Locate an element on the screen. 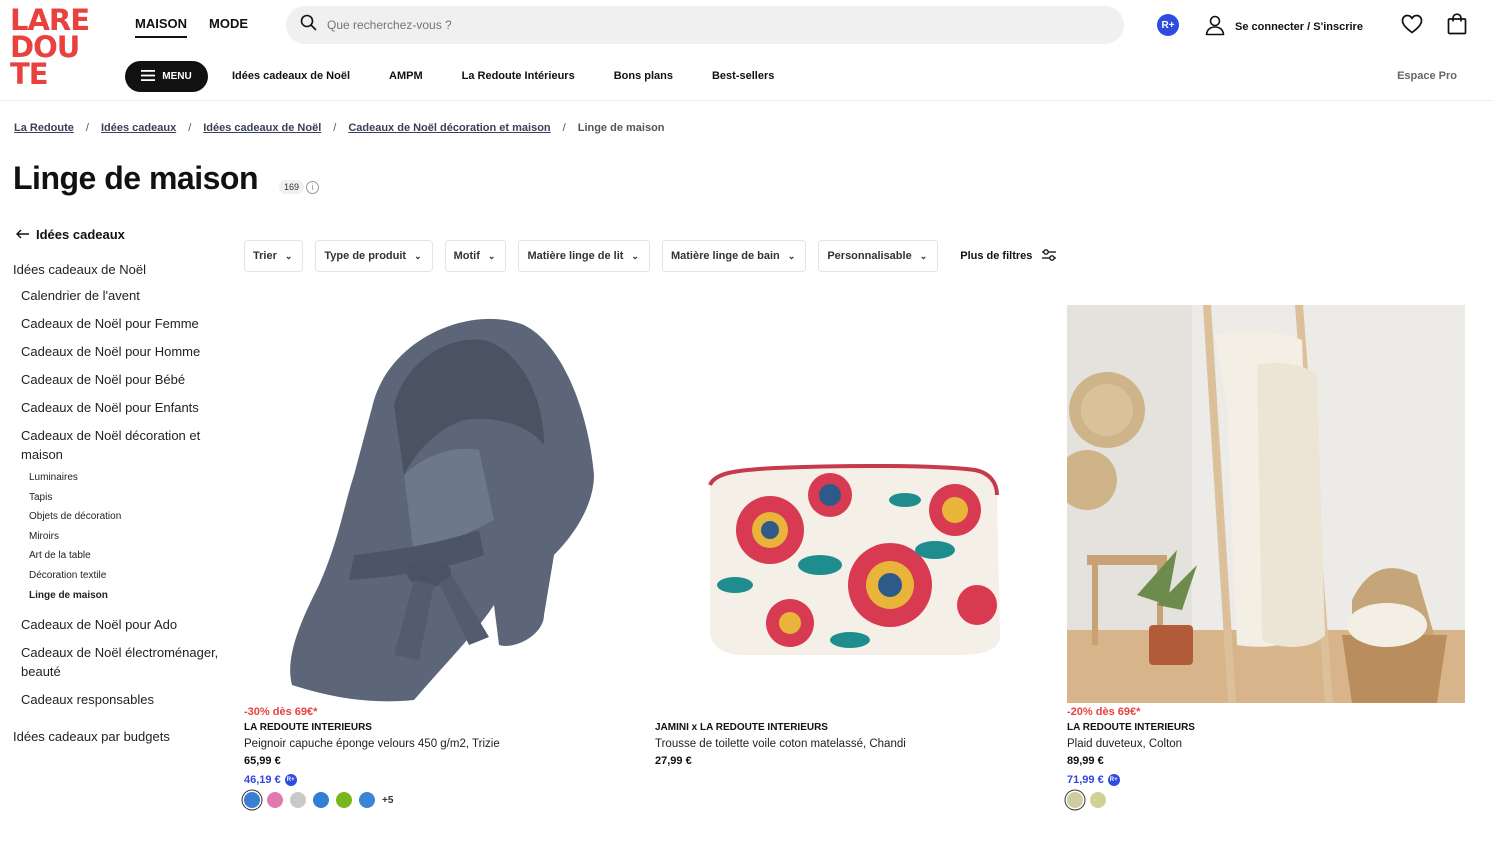 This screenshot has width=1493, height=842. account-link: Se connecter / S'inscrire is located at coordinates (1283, 26).